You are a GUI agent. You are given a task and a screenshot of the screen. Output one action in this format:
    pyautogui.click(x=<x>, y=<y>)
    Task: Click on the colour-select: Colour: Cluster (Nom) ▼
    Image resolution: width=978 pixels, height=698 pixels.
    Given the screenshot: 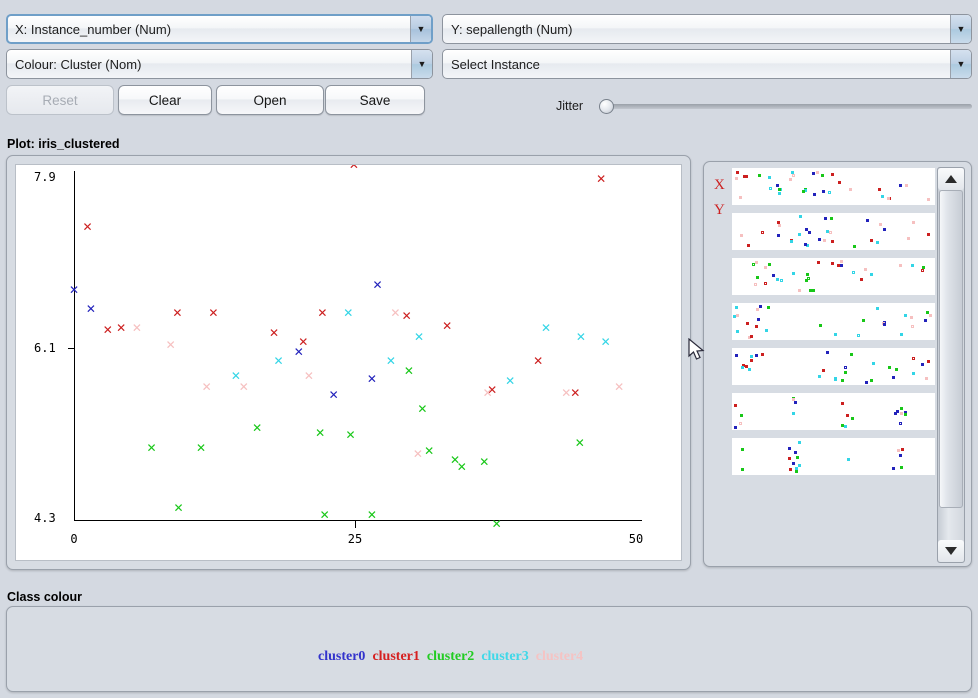 What is the action you would take?
    pyautogui.click(x=219, y=64)
    